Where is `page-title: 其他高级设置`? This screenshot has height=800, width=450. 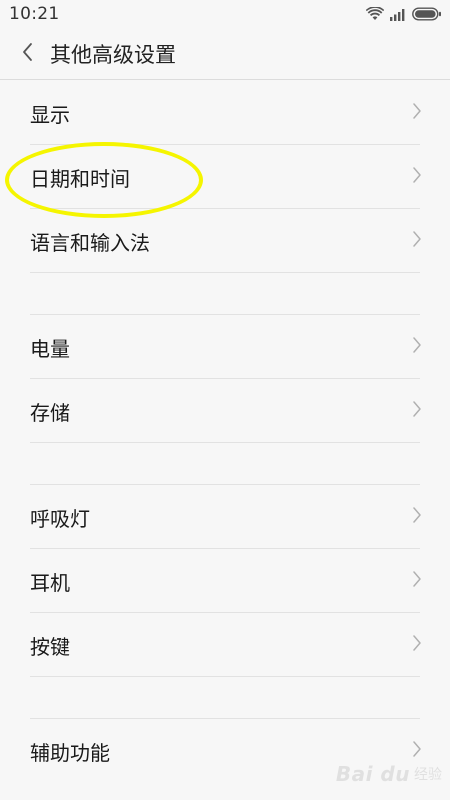
page-title: 其他高级设置 is located at coordinates (113, 54).